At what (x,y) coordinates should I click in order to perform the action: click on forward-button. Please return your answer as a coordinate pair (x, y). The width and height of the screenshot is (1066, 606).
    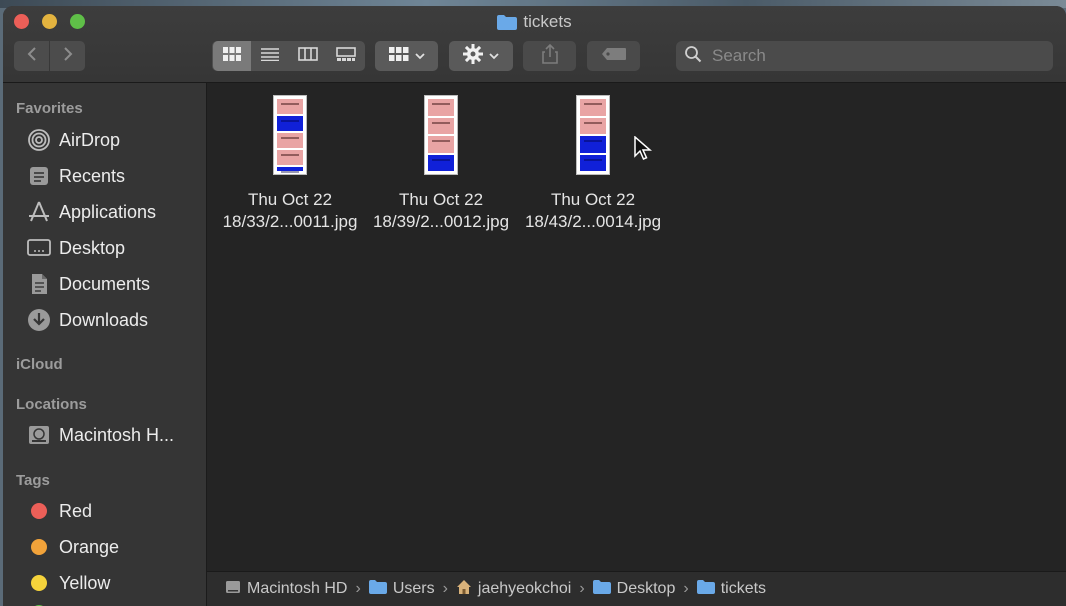
    Looking at the image, I should click on (67, 56).